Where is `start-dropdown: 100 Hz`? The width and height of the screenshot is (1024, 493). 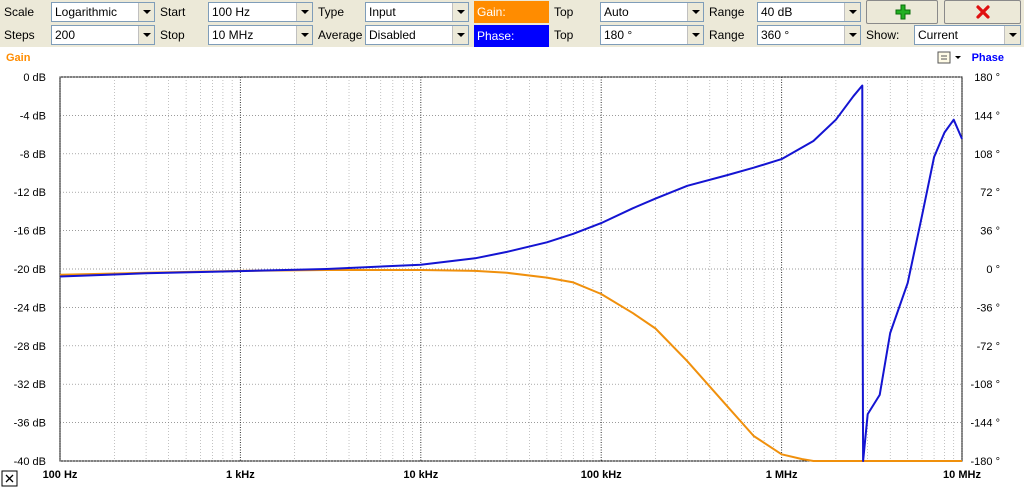
start-dropdown: 100 Hz is located at coordinates (260, 12).